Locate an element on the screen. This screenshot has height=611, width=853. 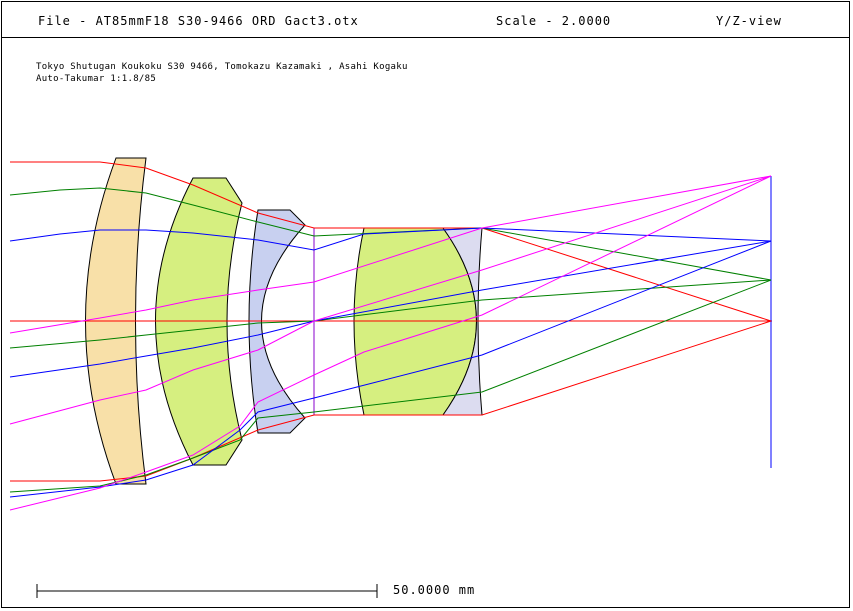
scale-bar is located at coordinates (207, 591).